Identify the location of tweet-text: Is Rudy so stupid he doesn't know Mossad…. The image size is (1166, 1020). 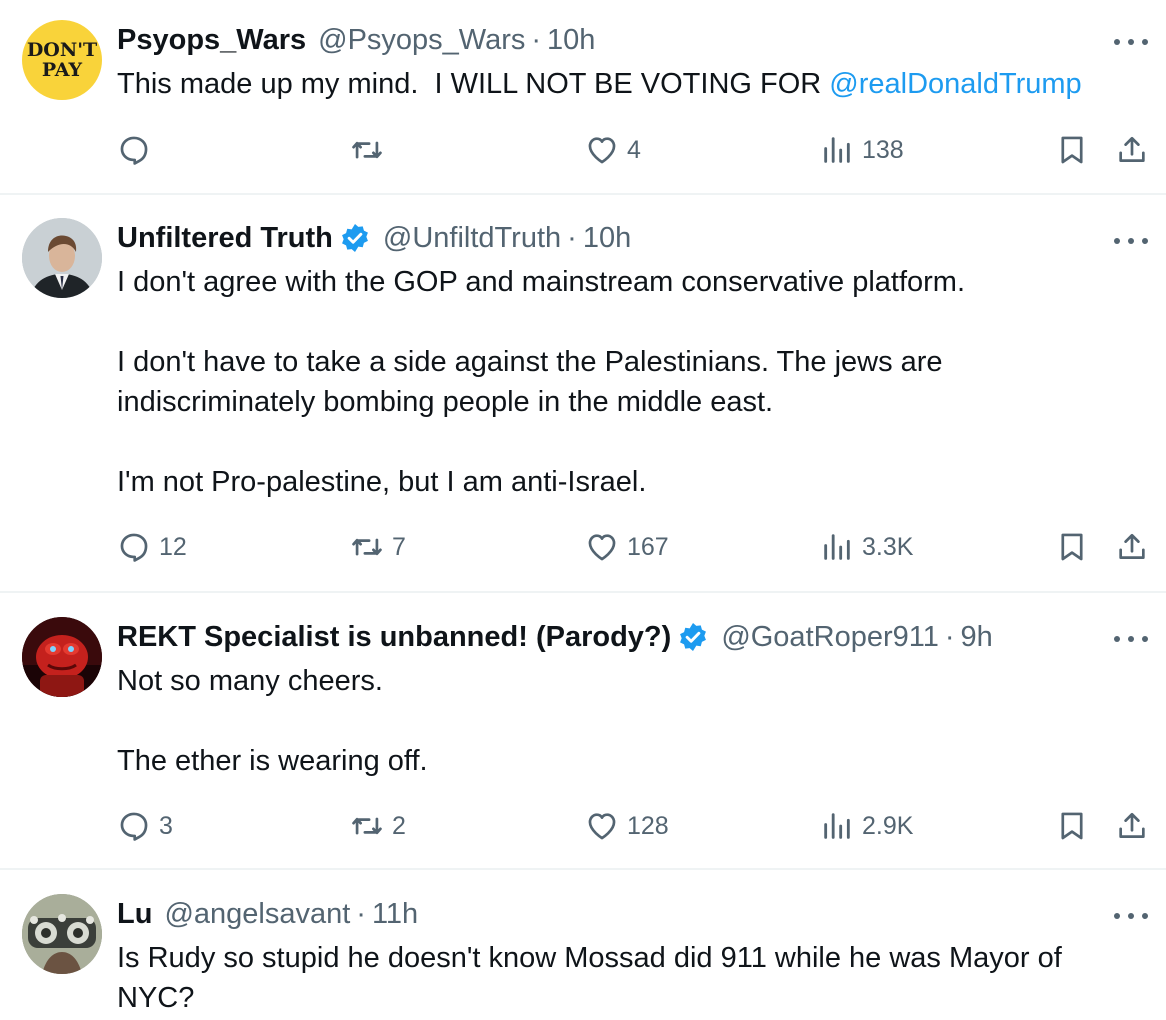
(622, 978).